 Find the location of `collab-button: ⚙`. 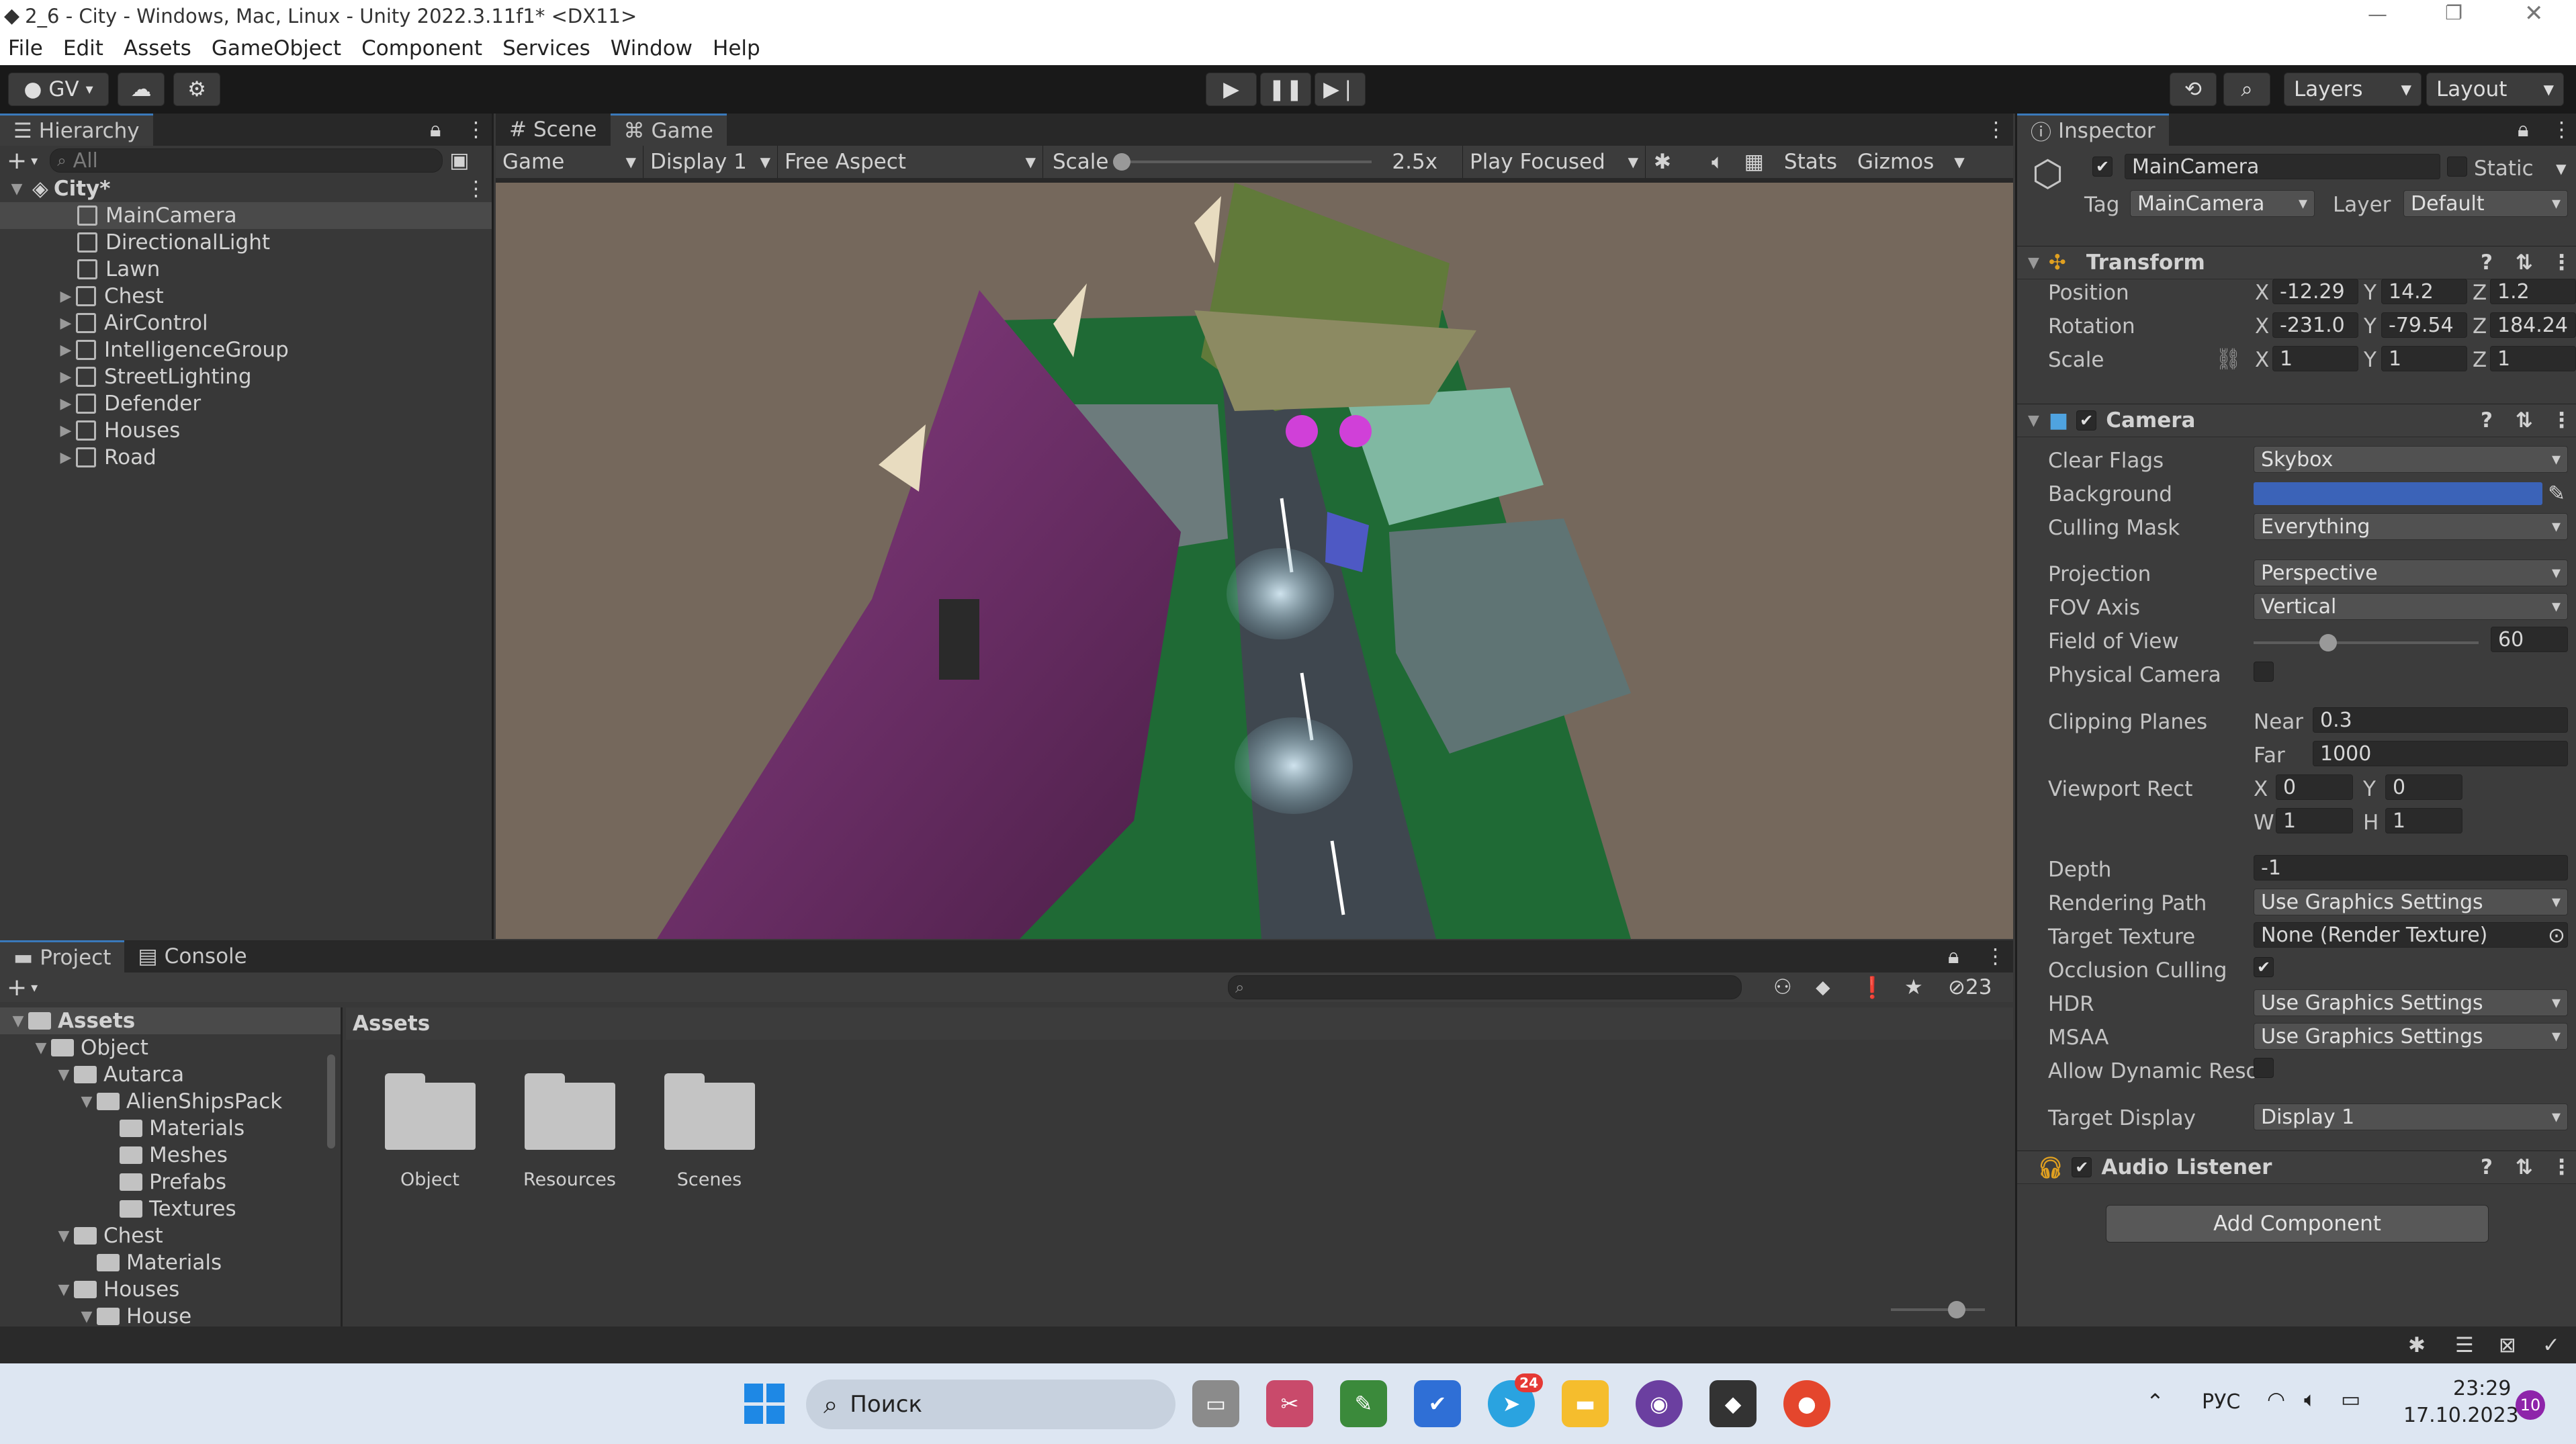

collab-button: ⚙ is located at coordinates (197, 90).